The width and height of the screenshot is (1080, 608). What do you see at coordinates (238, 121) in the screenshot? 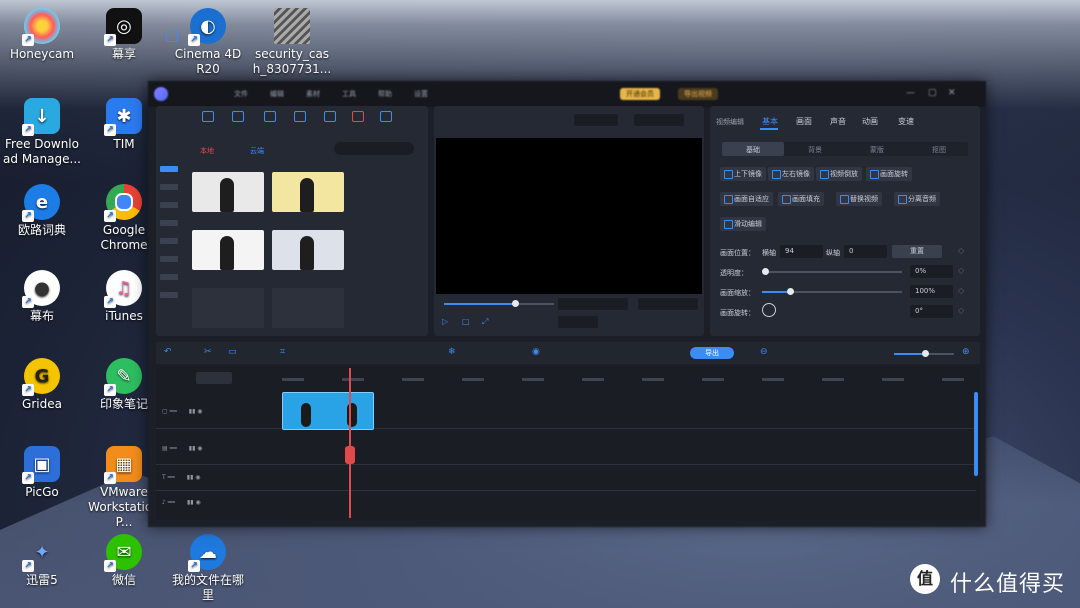
I see `tool-tab-text` at bounding box center [238, 121].